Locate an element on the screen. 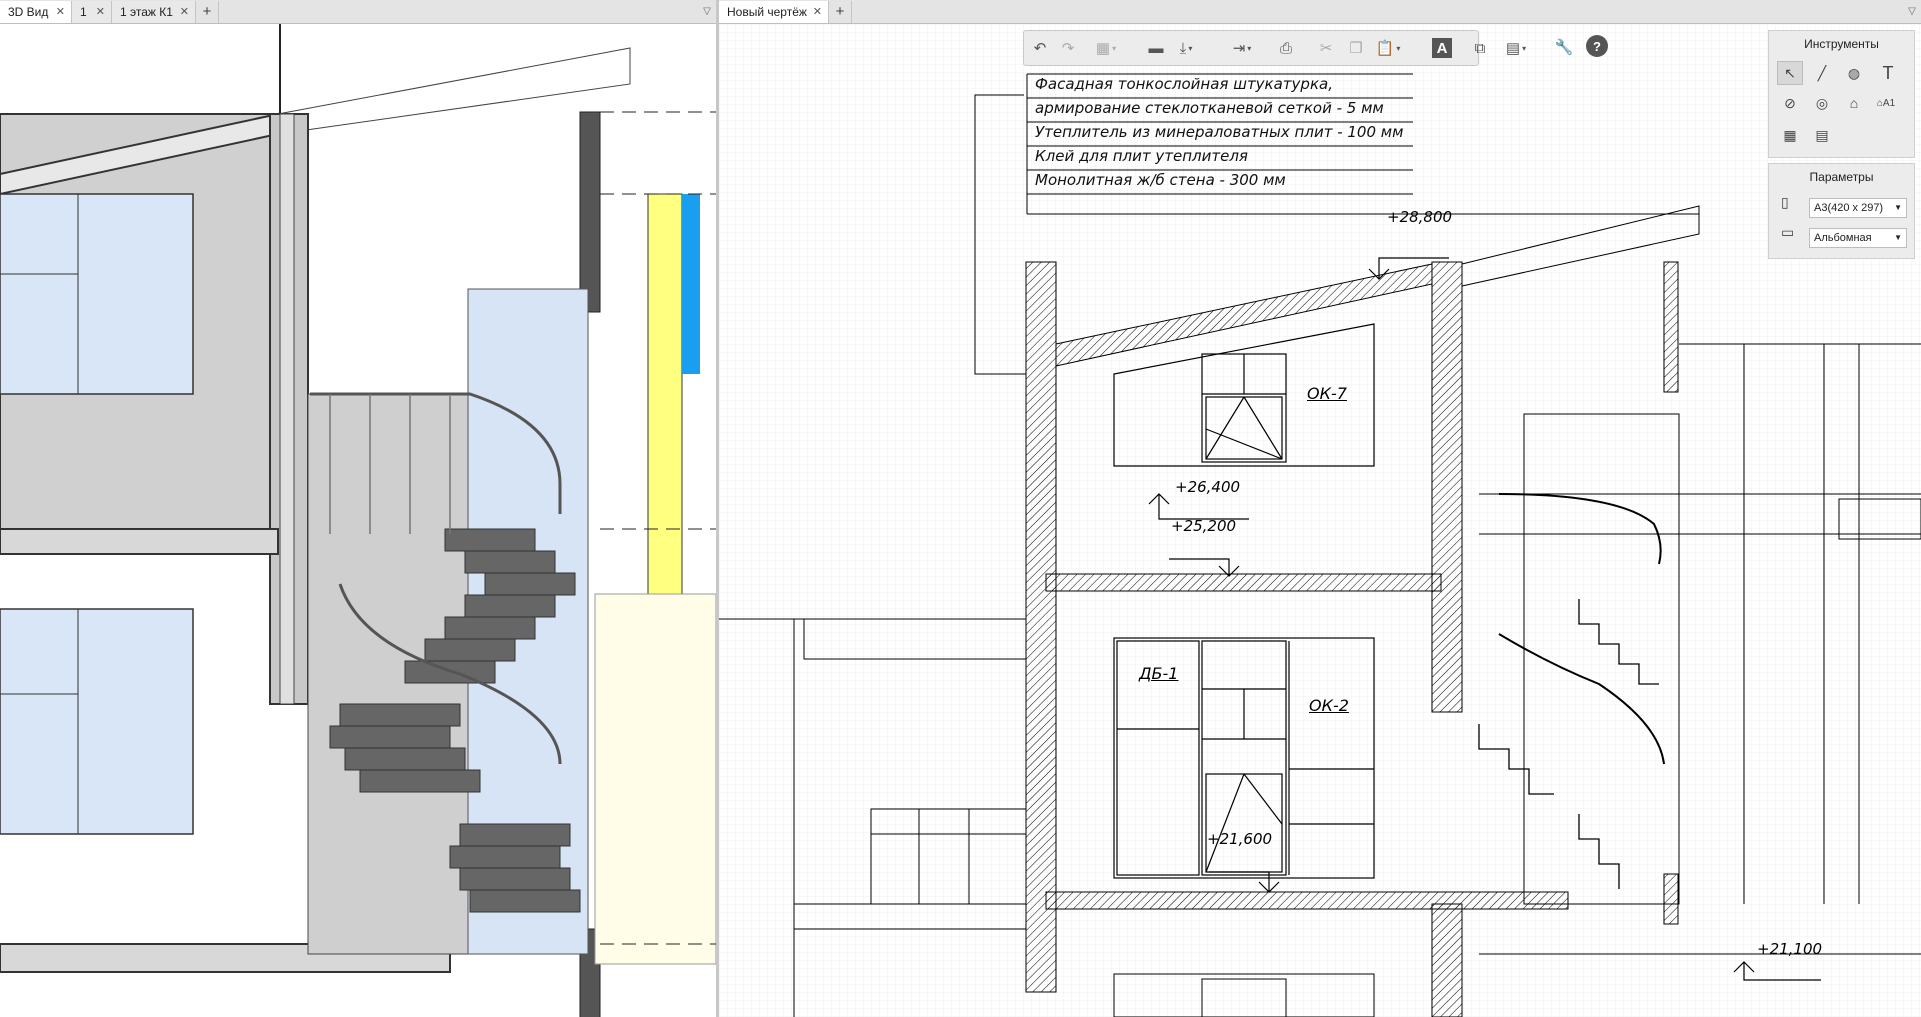 This screenshot has width=1921, height=1017. tab-label: 1 этаж К1 is located at coordinates (146, 12).